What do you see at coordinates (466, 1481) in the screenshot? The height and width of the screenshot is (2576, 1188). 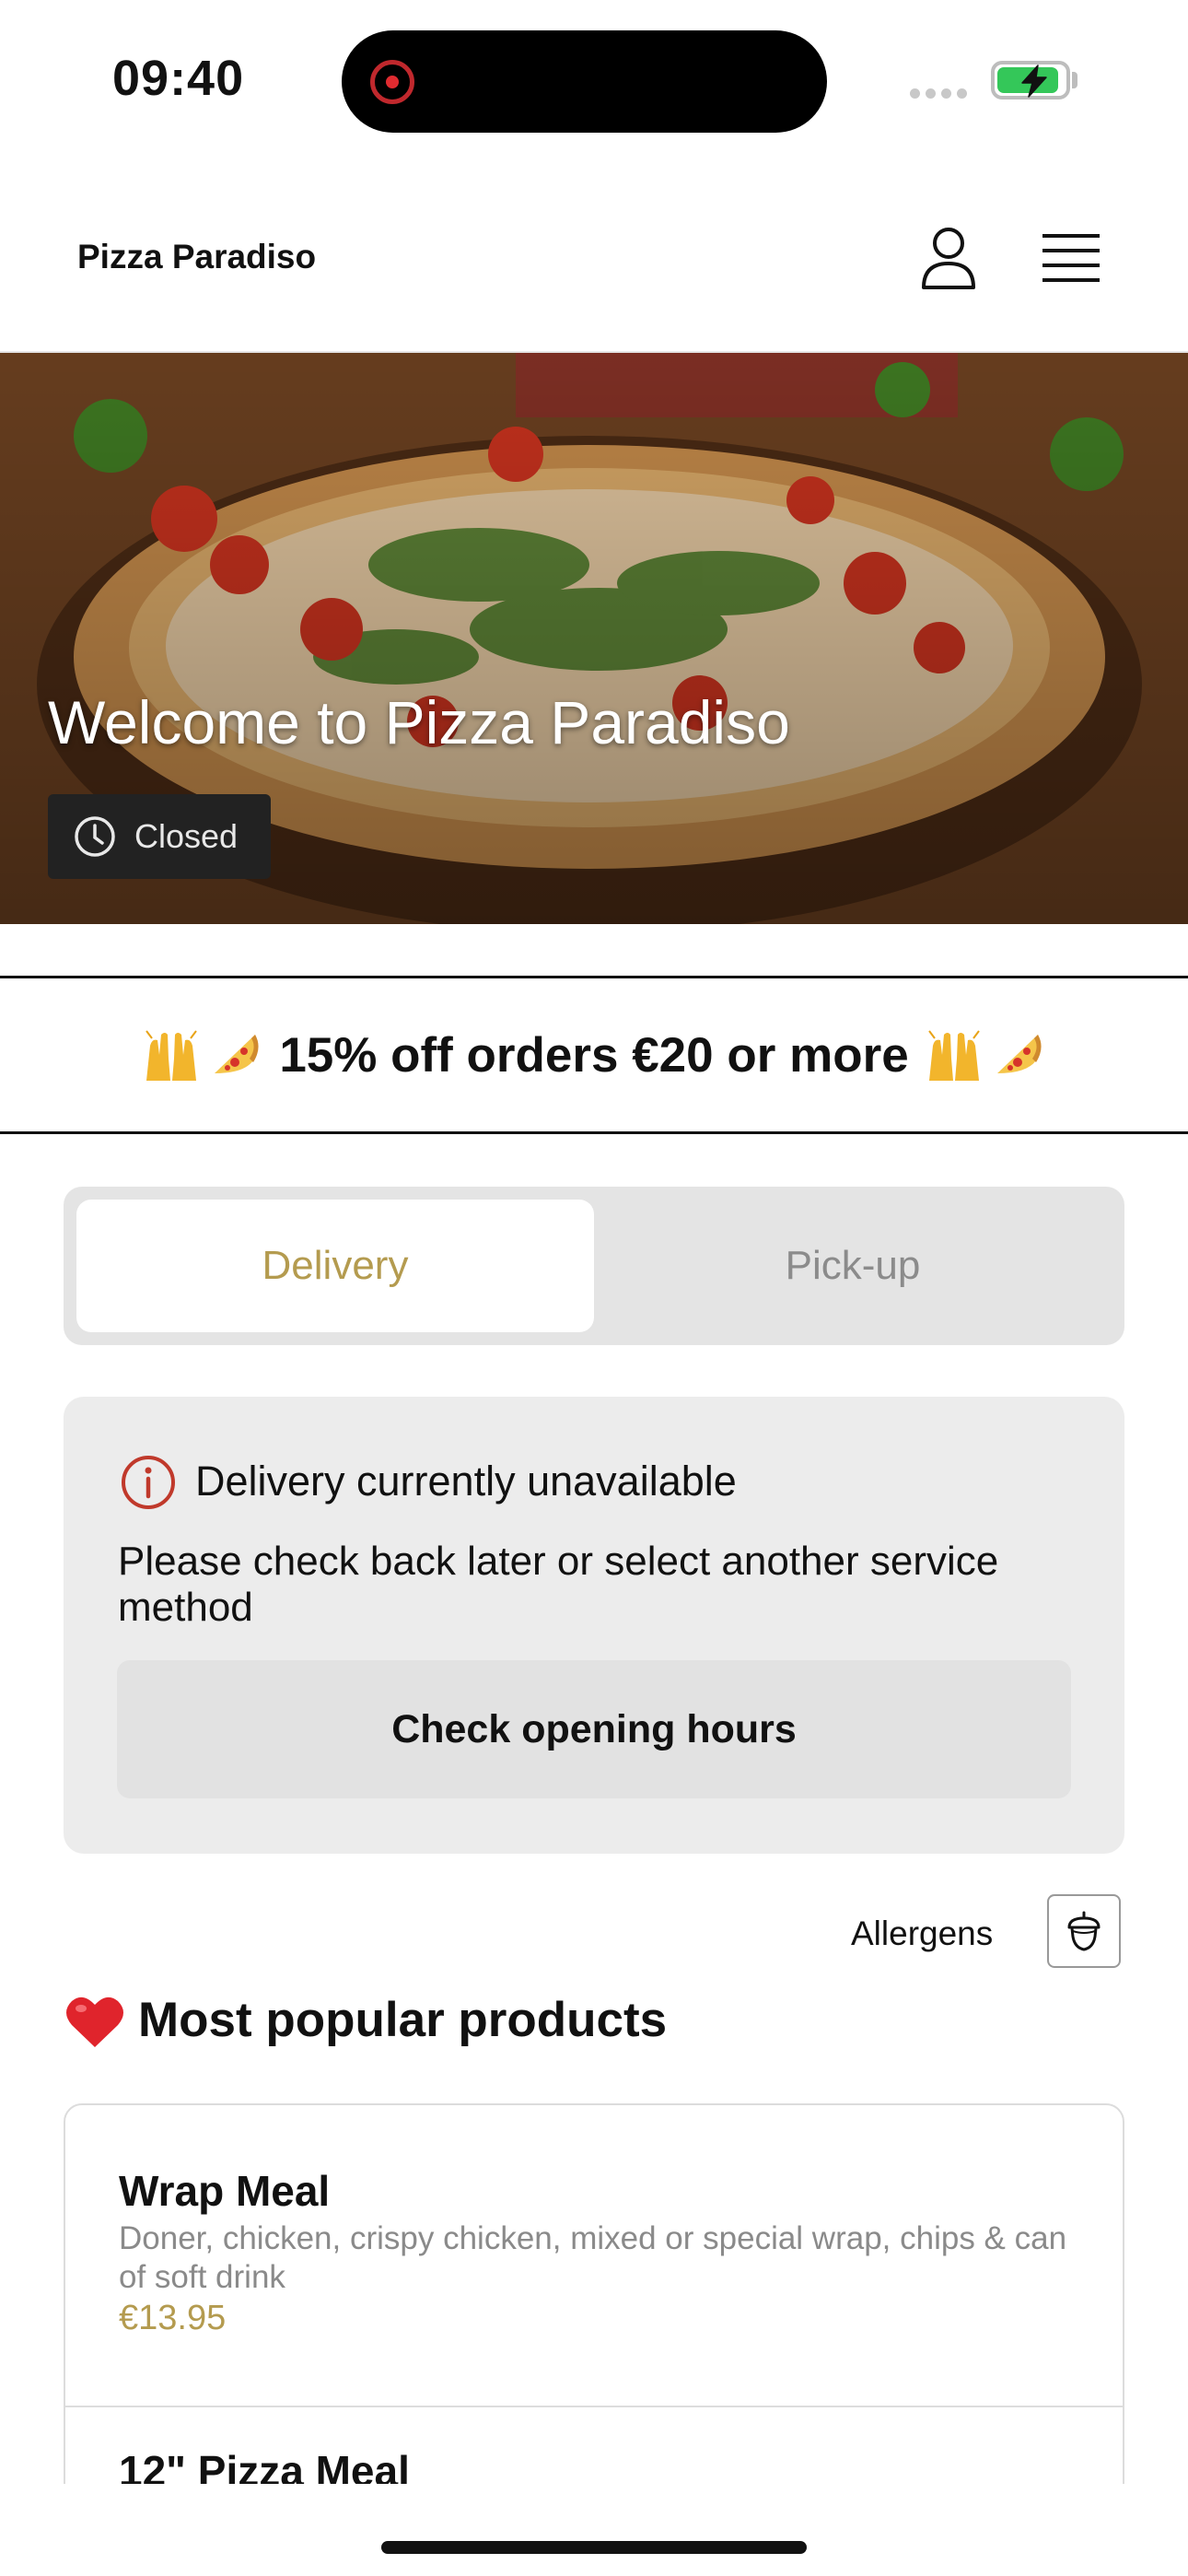 I see `notice-title: Delivery currently unavailable` at bounding box center [466, 1481].